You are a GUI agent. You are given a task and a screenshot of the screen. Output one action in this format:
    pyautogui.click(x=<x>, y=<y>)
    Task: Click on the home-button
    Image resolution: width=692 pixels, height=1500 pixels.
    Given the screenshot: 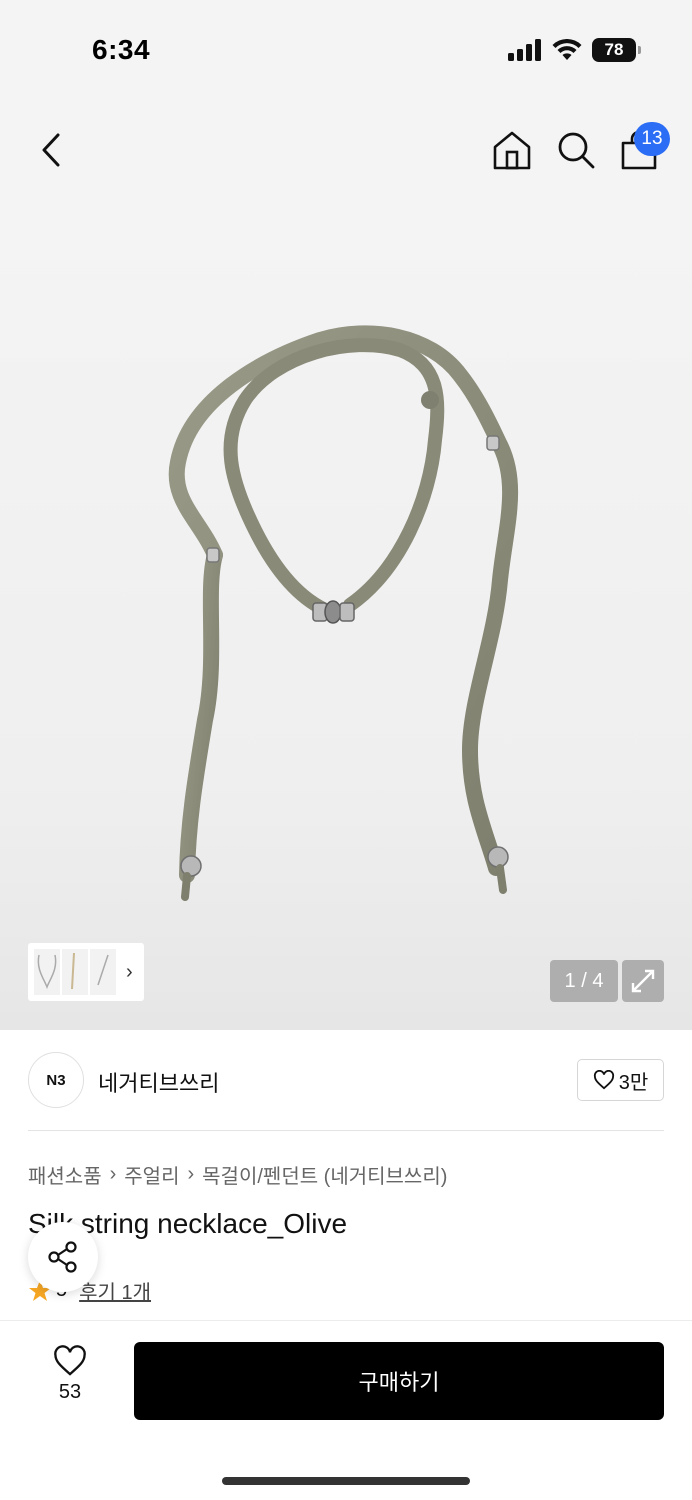 What is the action you would take?
    pyautogui.click(x=512, y=150)
    